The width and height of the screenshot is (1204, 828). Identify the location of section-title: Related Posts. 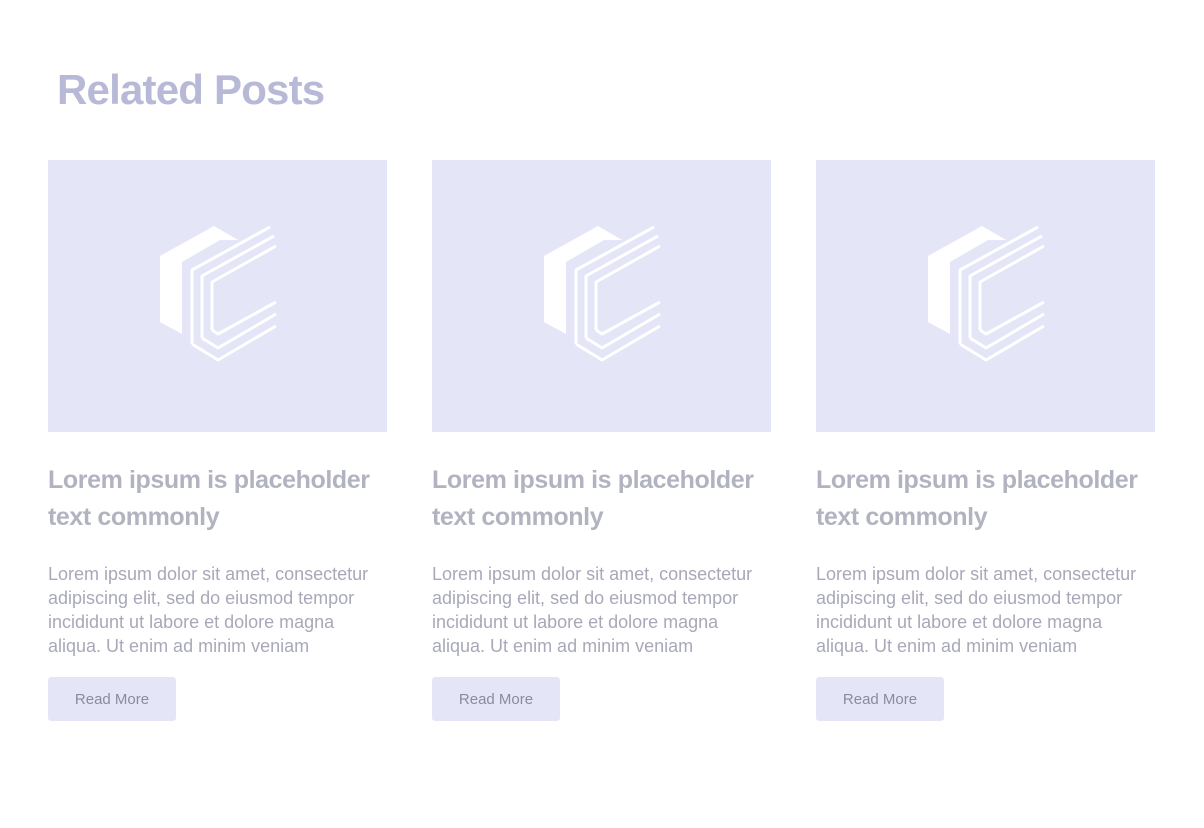
(191, 89).